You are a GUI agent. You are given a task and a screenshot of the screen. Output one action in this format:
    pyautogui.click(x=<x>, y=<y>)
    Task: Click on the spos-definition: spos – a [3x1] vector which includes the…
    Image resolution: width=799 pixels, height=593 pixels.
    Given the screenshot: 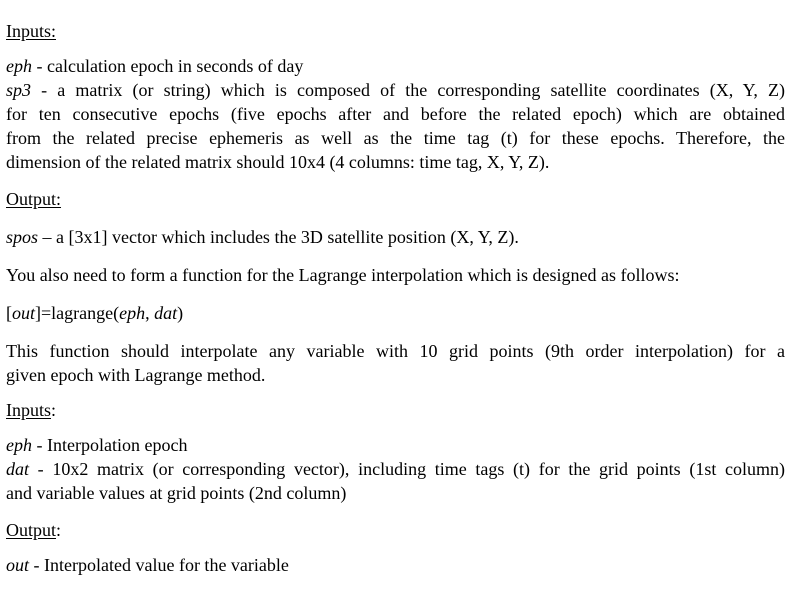 What is the action you would take?
    pyautogui.click(x=395, y=237)
    